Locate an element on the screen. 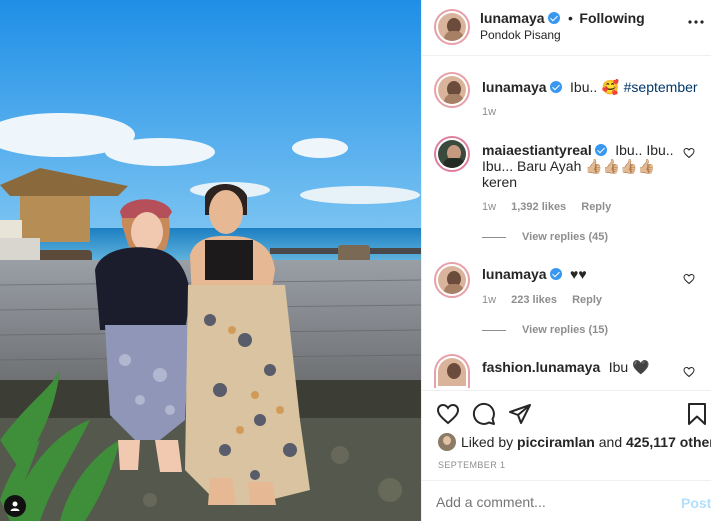 The height and width of the screenshot is (521, 711). location-link: Pondok Pisang is located at coordinates (520, 35).